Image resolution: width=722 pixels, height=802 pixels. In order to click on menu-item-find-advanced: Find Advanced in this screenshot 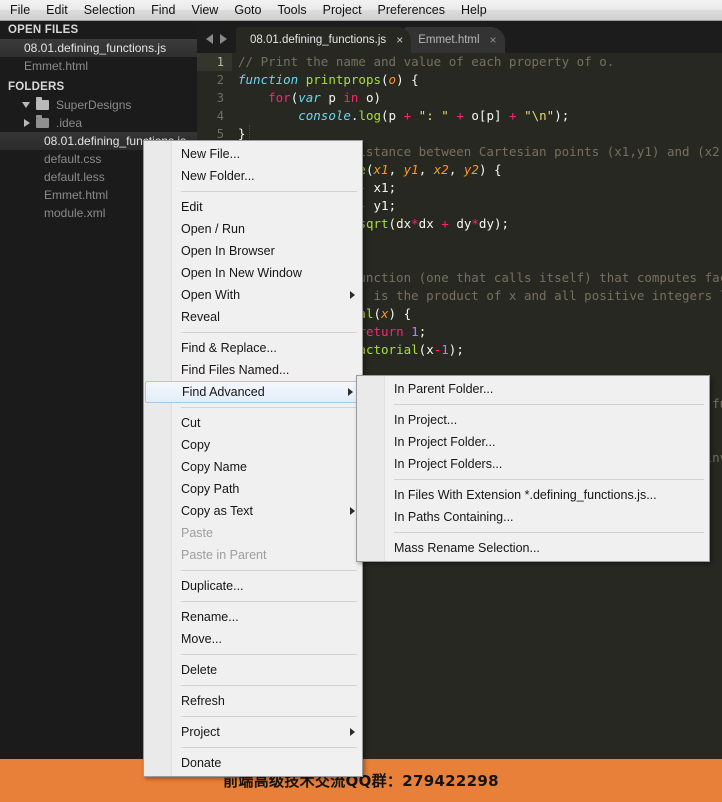, I will do `click(253, 392)`.